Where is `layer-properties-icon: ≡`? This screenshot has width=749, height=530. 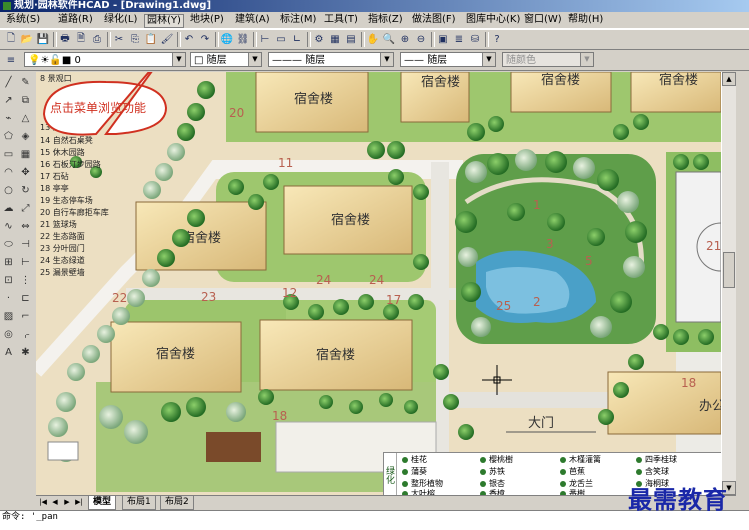 layer-properties-icon: ≡ is located at coordinates (11, 60).